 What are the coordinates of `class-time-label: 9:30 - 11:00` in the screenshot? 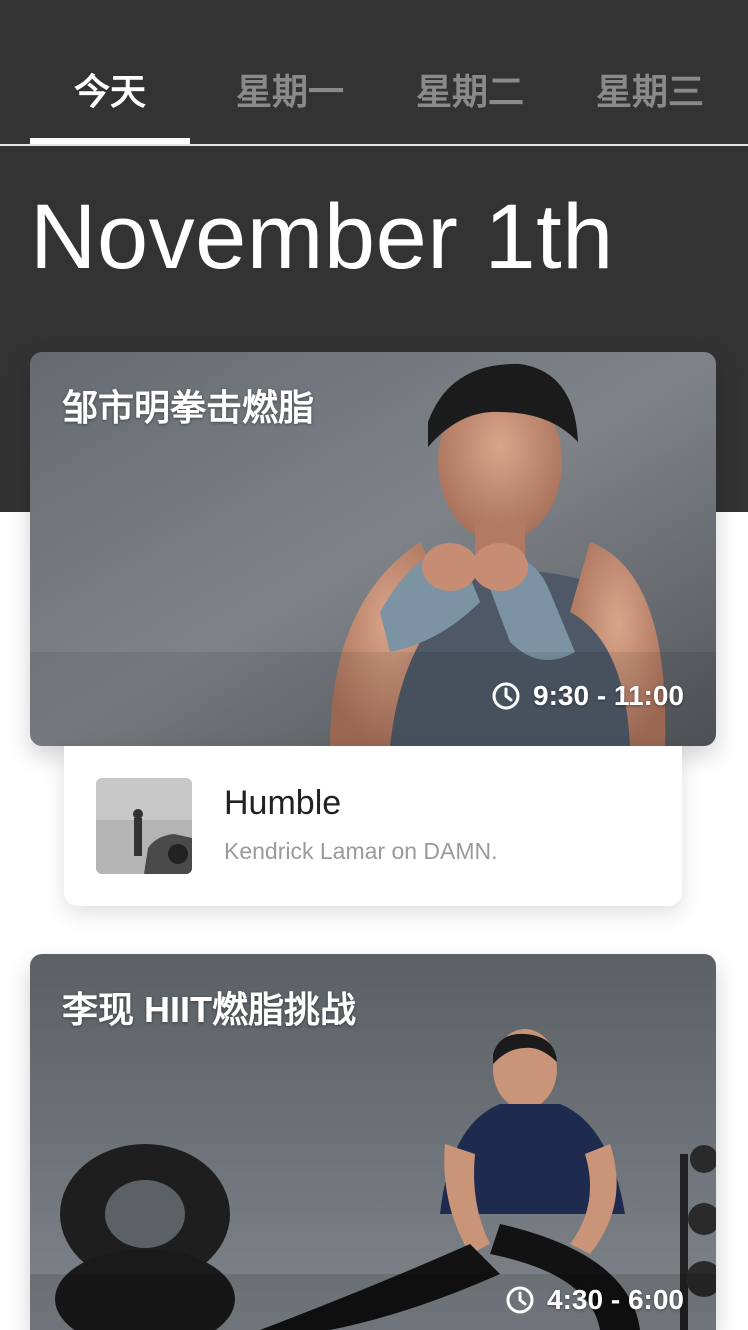 It's located at (608, 695).